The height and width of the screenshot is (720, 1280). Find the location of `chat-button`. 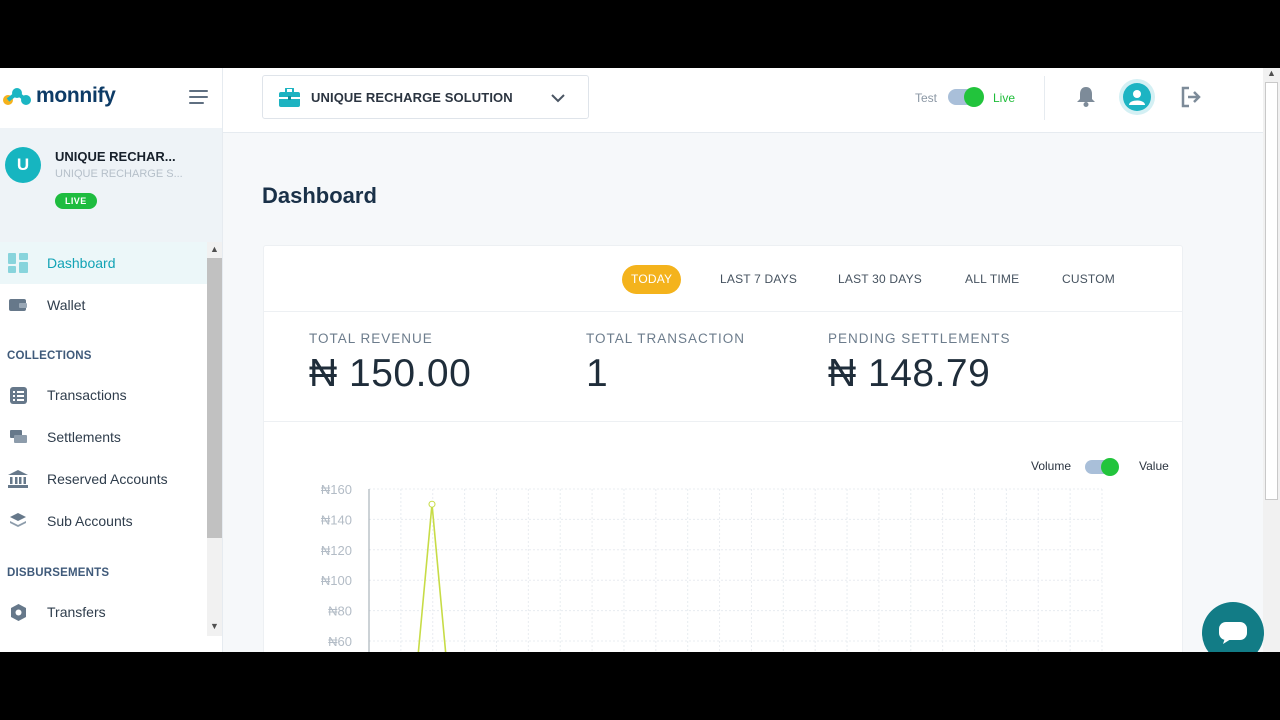

chat-button is located at coordinates (1233, 627).